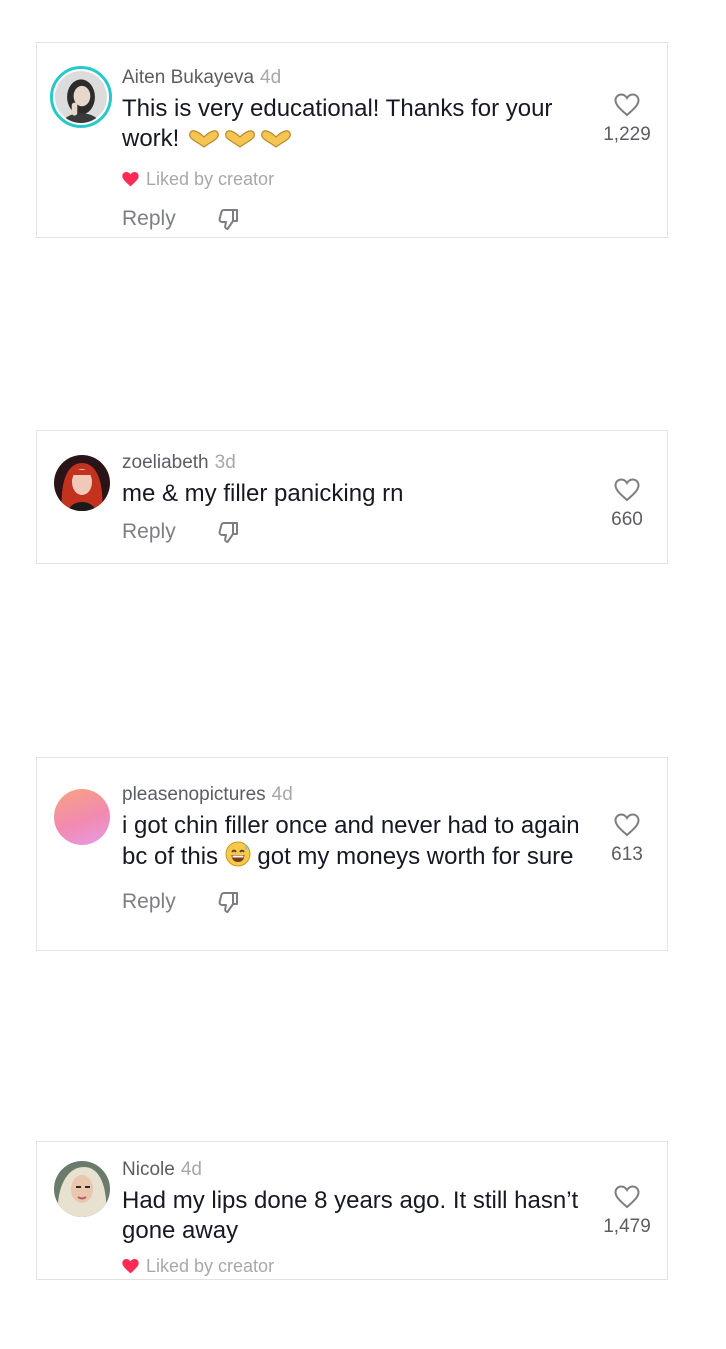 This screenshot has width=726, height=1349. Describe the element at coordinates (352, 1170) in the screenshot. I see `comment-header: Nicole 4d` at that location.